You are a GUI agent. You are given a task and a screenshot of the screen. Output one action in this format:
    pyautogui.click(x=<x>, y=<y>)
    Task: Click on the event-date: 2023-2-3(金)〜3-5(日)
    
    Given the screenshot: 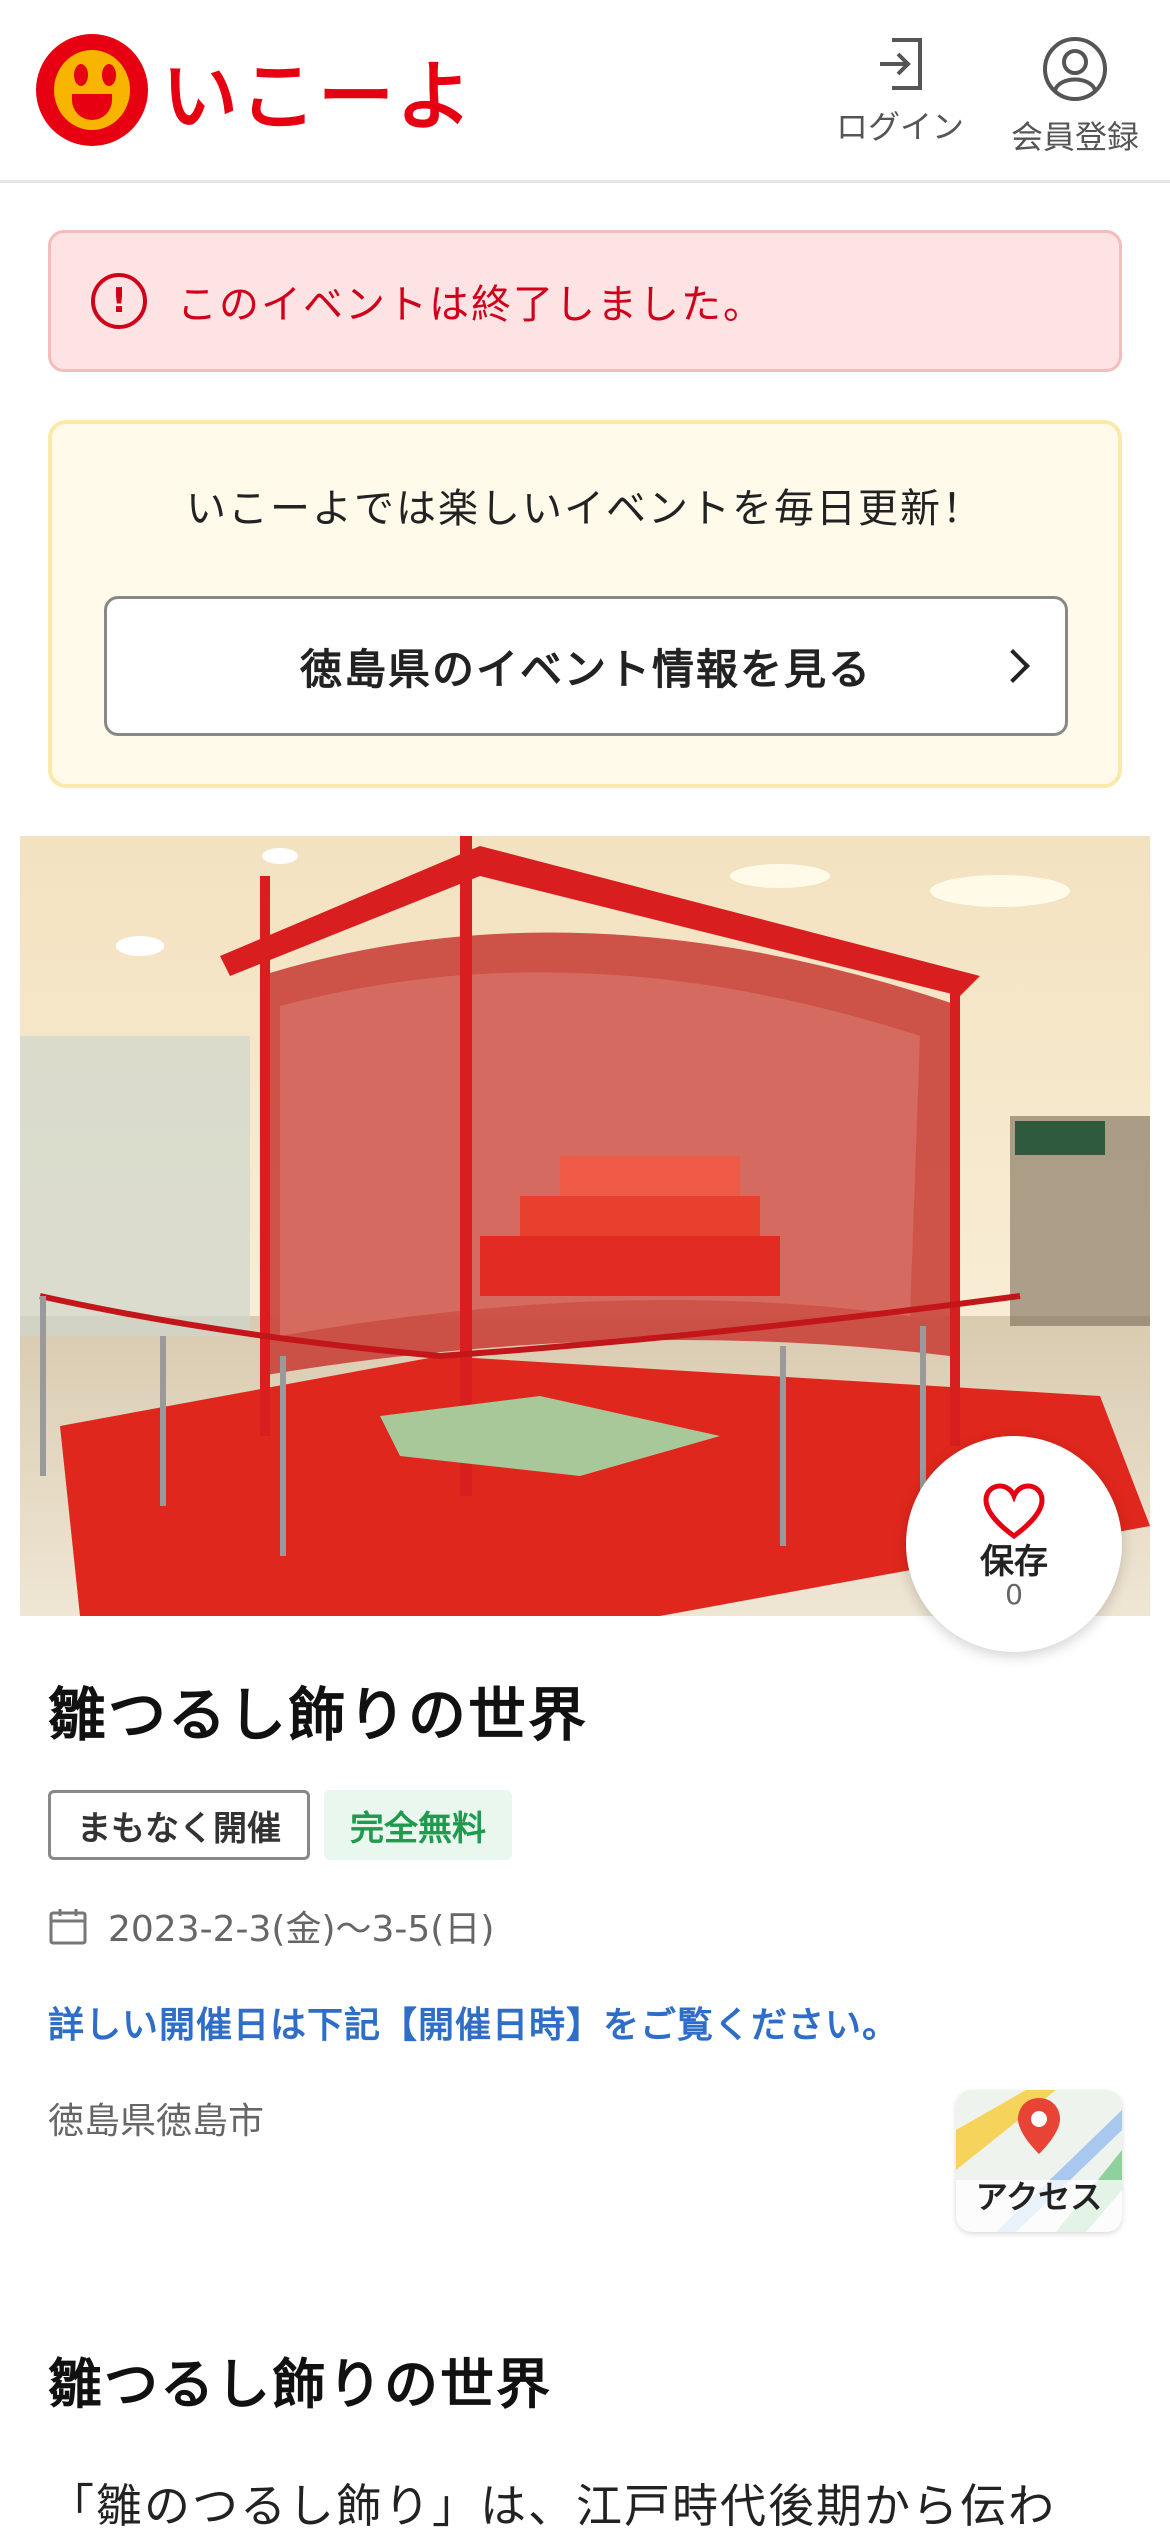 What is the action you would take?
    pyautogui.click(x=271, y=1926)
    